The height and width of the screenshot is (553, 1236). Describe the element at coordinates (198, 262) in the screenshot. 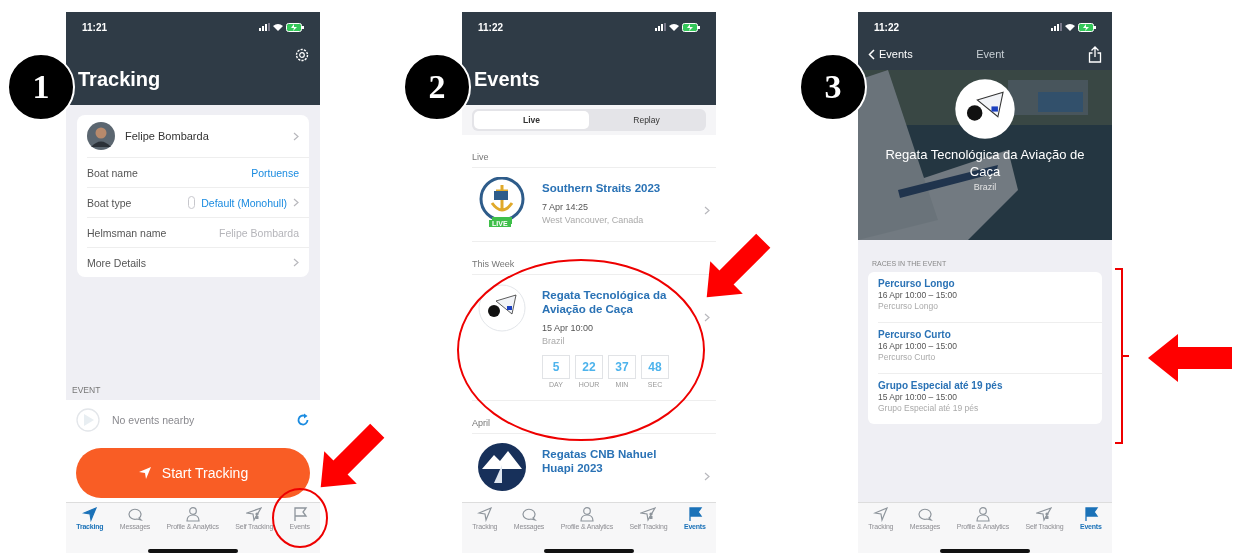

I see `settings-row: More Details` at that location.